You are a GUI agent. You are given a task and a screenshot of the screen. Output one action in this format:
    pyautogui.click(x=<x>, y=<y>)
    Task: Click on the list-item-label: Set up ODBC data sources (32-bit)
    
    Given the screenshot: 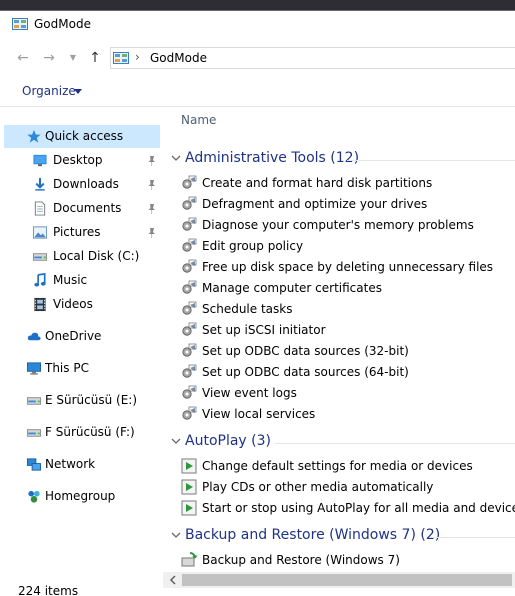 What is the action you would take?
    pyautogui.click(x=305, y=351)
    